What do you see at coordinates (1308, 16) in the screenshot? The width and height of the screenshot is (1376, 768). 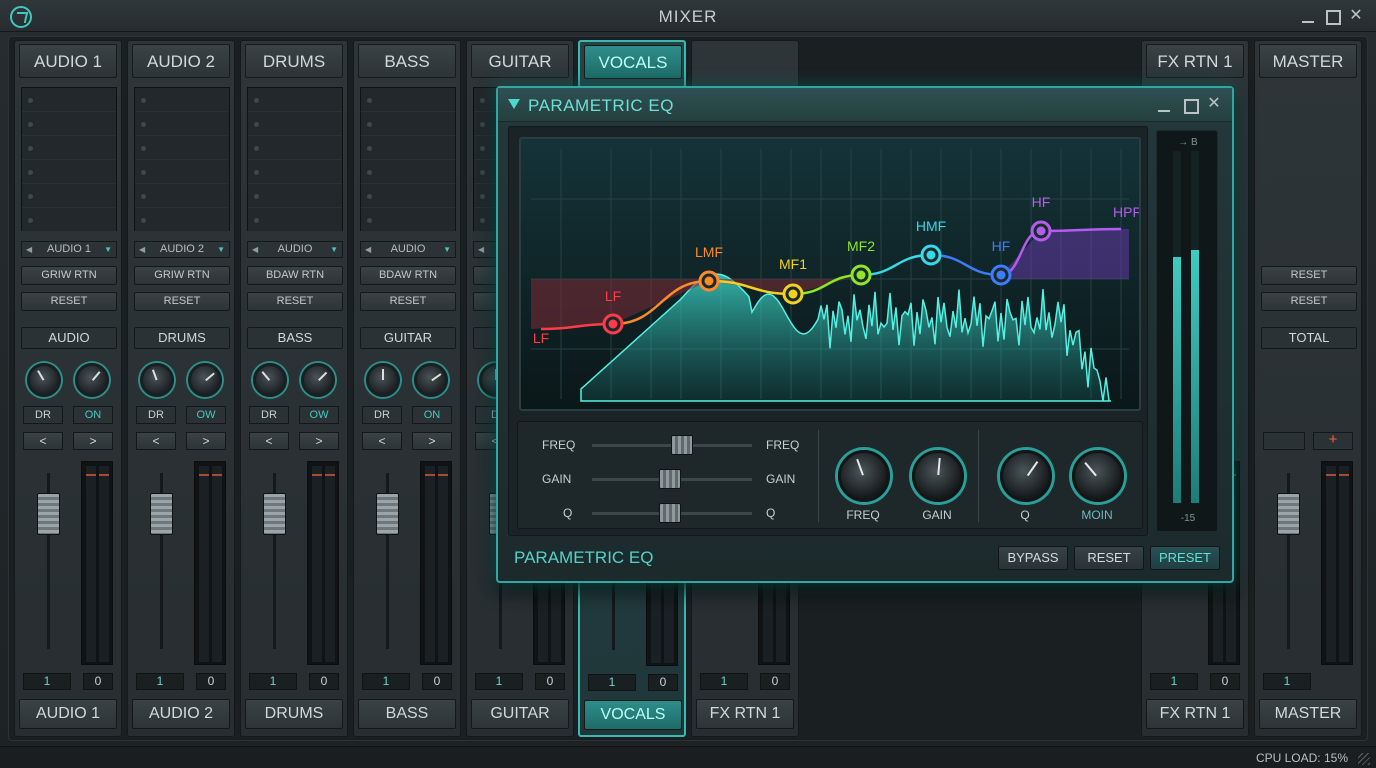 I see `minimize-icon` at bounding box center [1308, 16].